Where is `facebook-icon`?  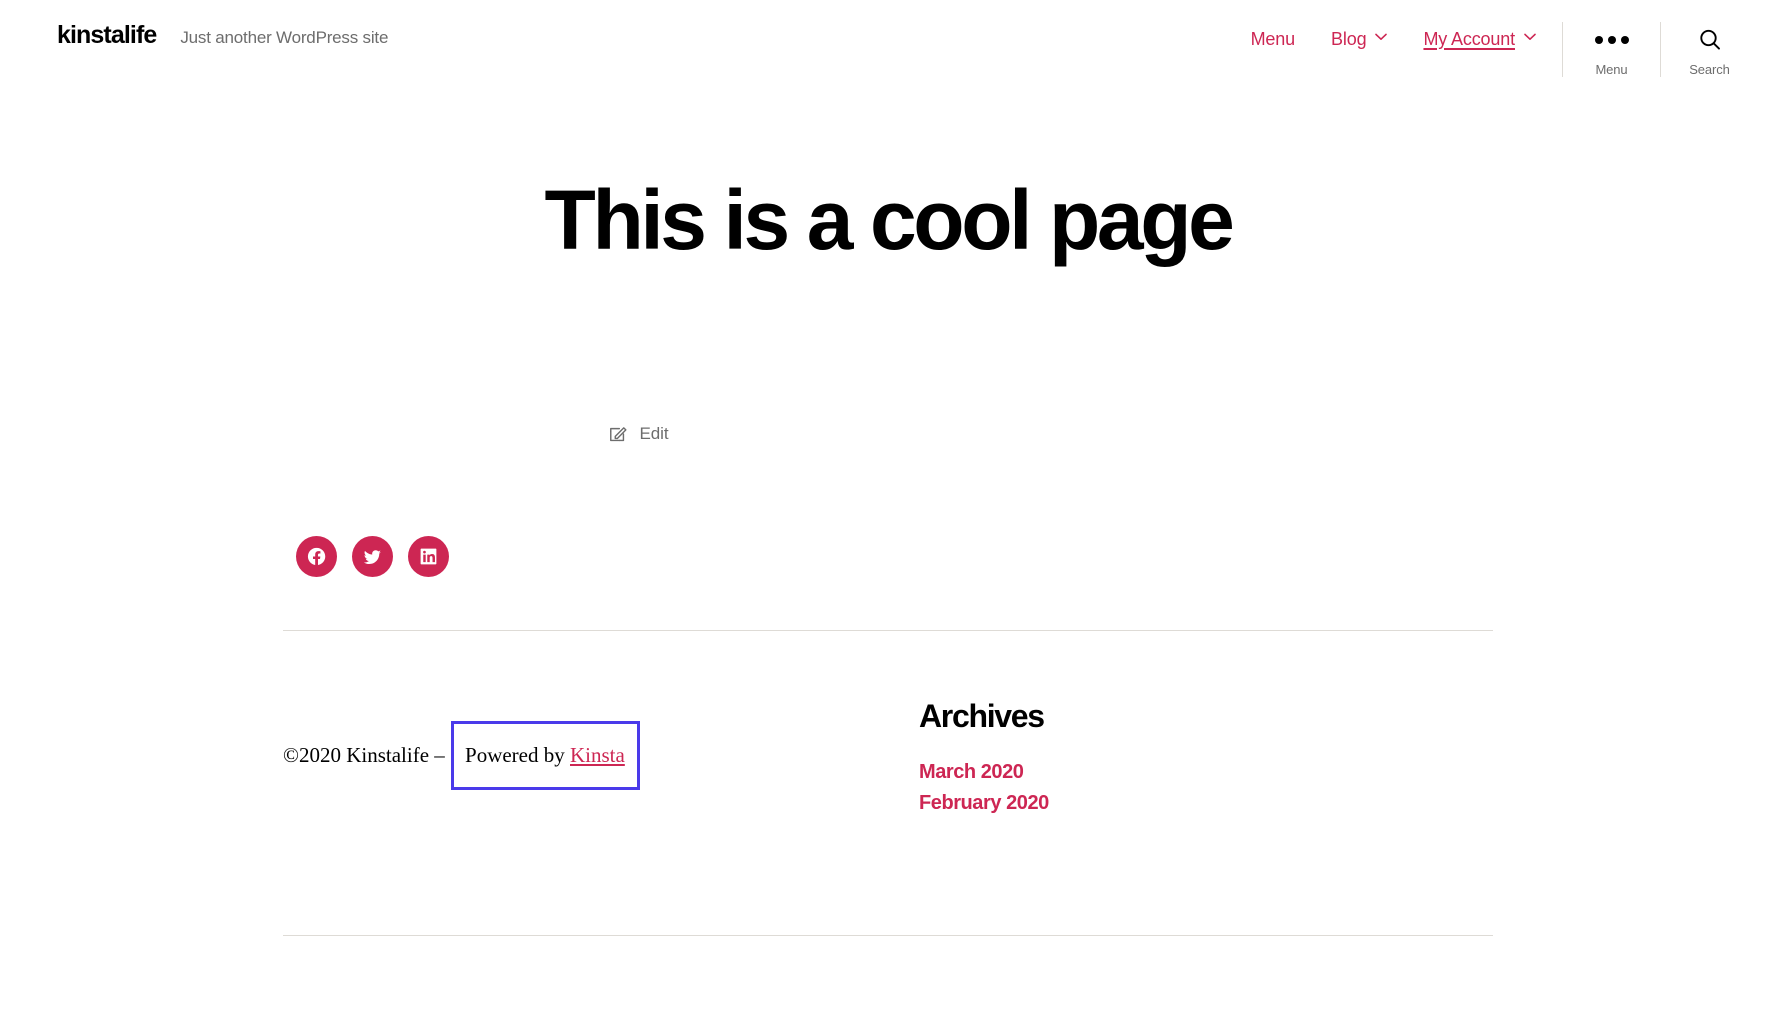 facebook-icon is located at coordinates (316, 556).